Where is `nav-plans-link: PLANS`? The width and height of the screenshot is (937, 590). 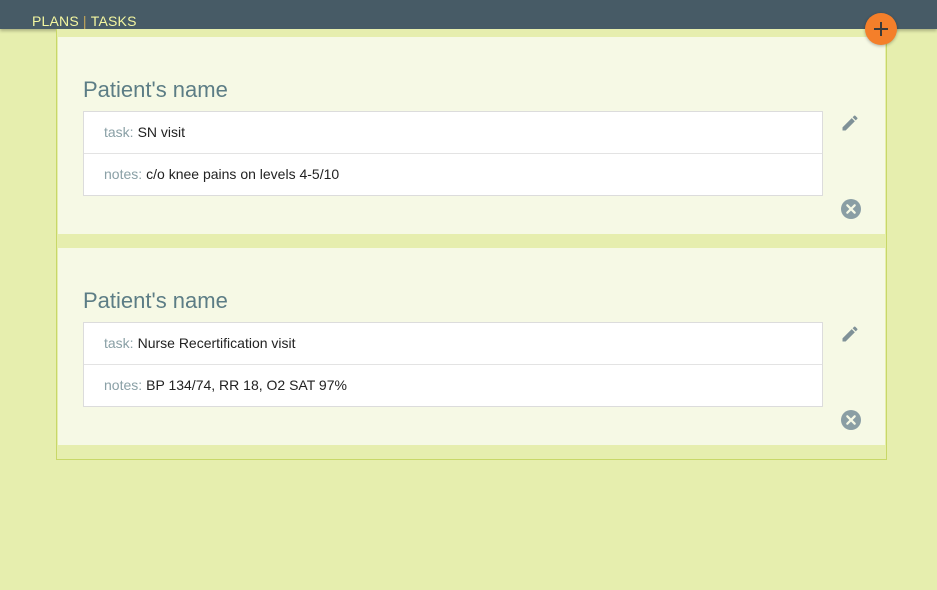
nav-plans-link: PLANS is located at coordinates (55, 21).